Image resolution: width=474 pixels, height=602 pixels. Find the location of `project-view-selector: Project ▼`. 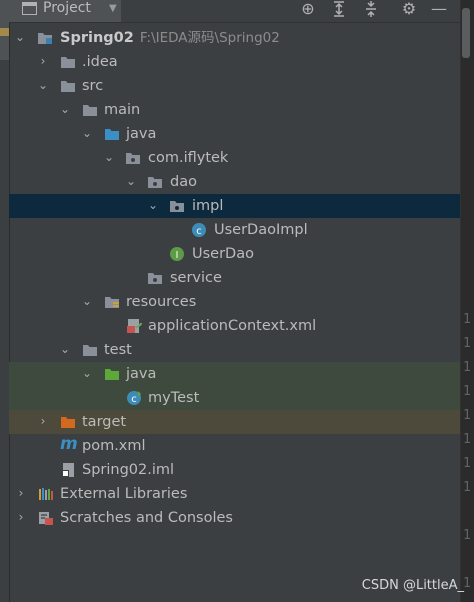

project-view-selector: Project ▼ is located at coordinates (65, 11).